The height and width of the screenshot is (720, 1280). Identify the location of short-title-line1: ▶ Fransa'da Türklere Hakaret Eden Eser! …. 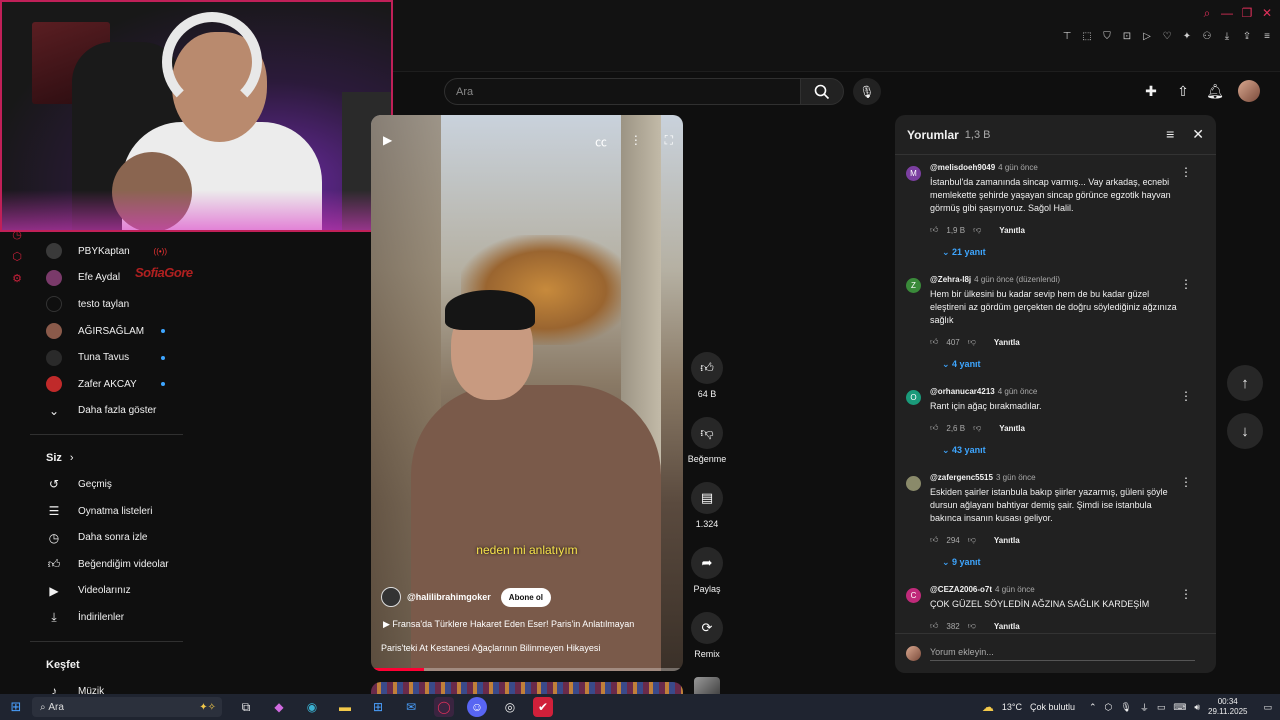
(508, 624).